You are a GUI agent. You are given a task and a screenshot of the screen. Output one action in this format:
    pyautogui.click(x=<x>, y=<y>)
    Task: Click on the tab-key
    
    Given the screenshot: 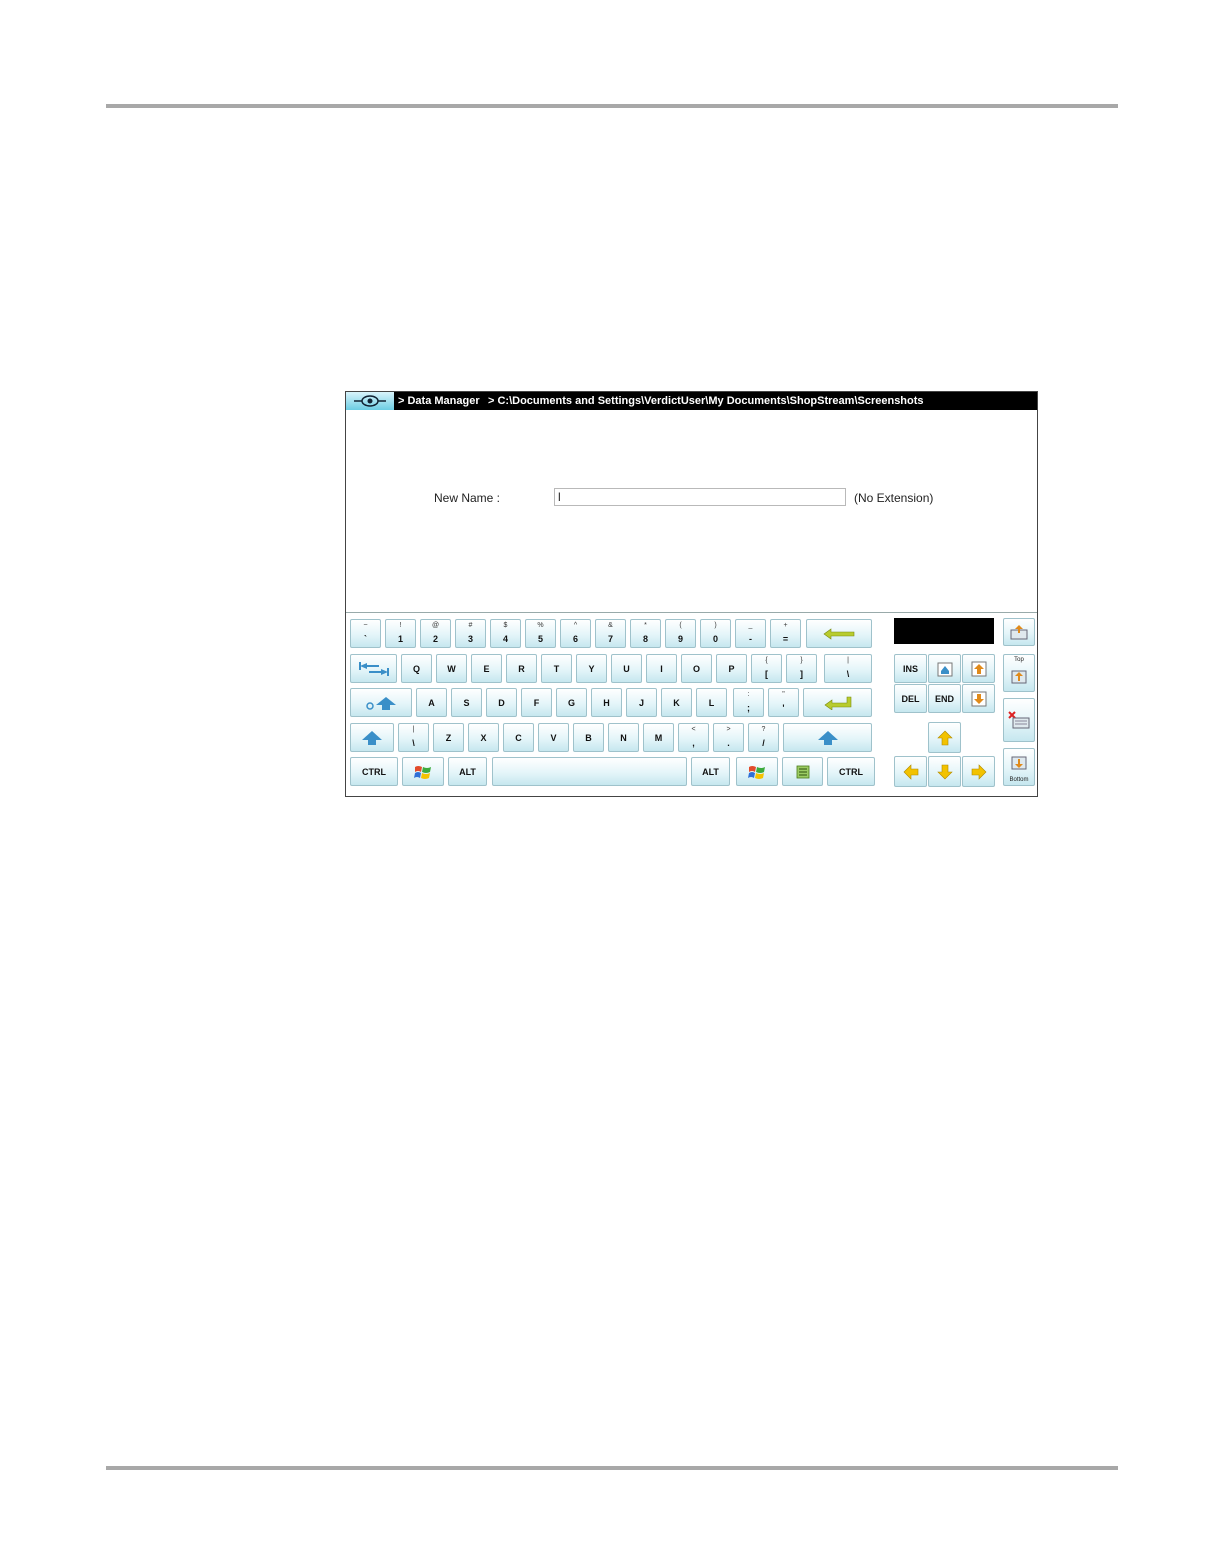 What is the action you would take?
    pyautogui.click(x=373, y=668)
    